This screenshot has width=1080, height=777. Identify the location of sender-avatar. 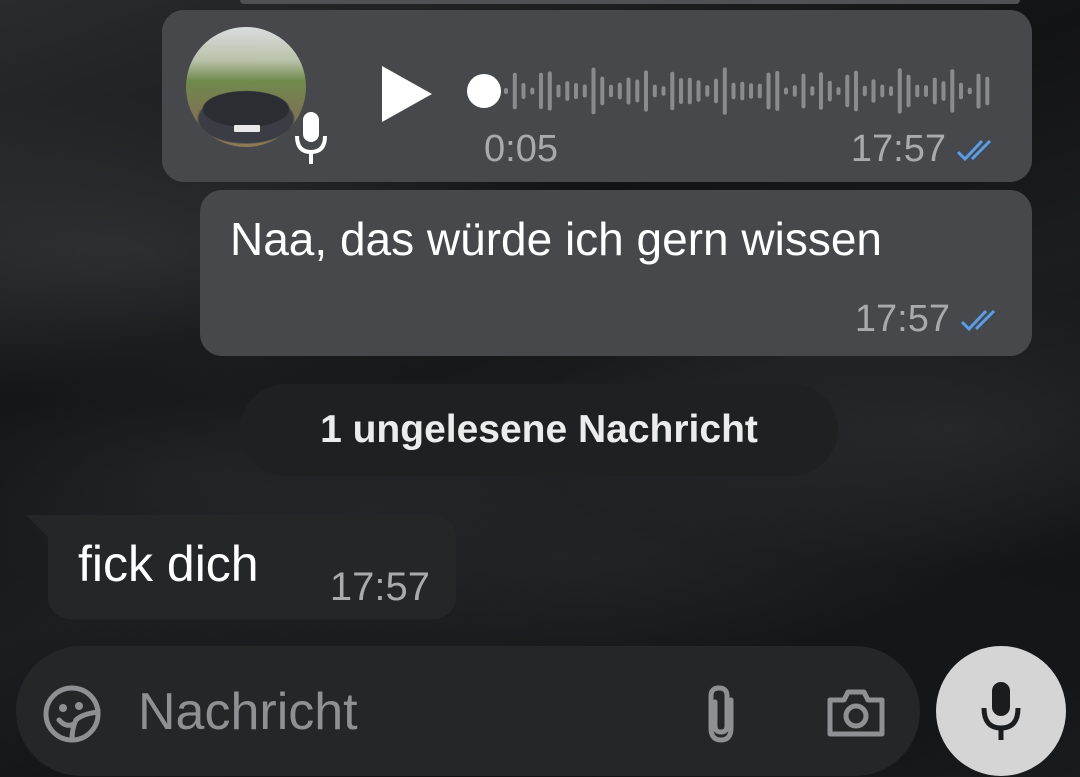
(246, 87).